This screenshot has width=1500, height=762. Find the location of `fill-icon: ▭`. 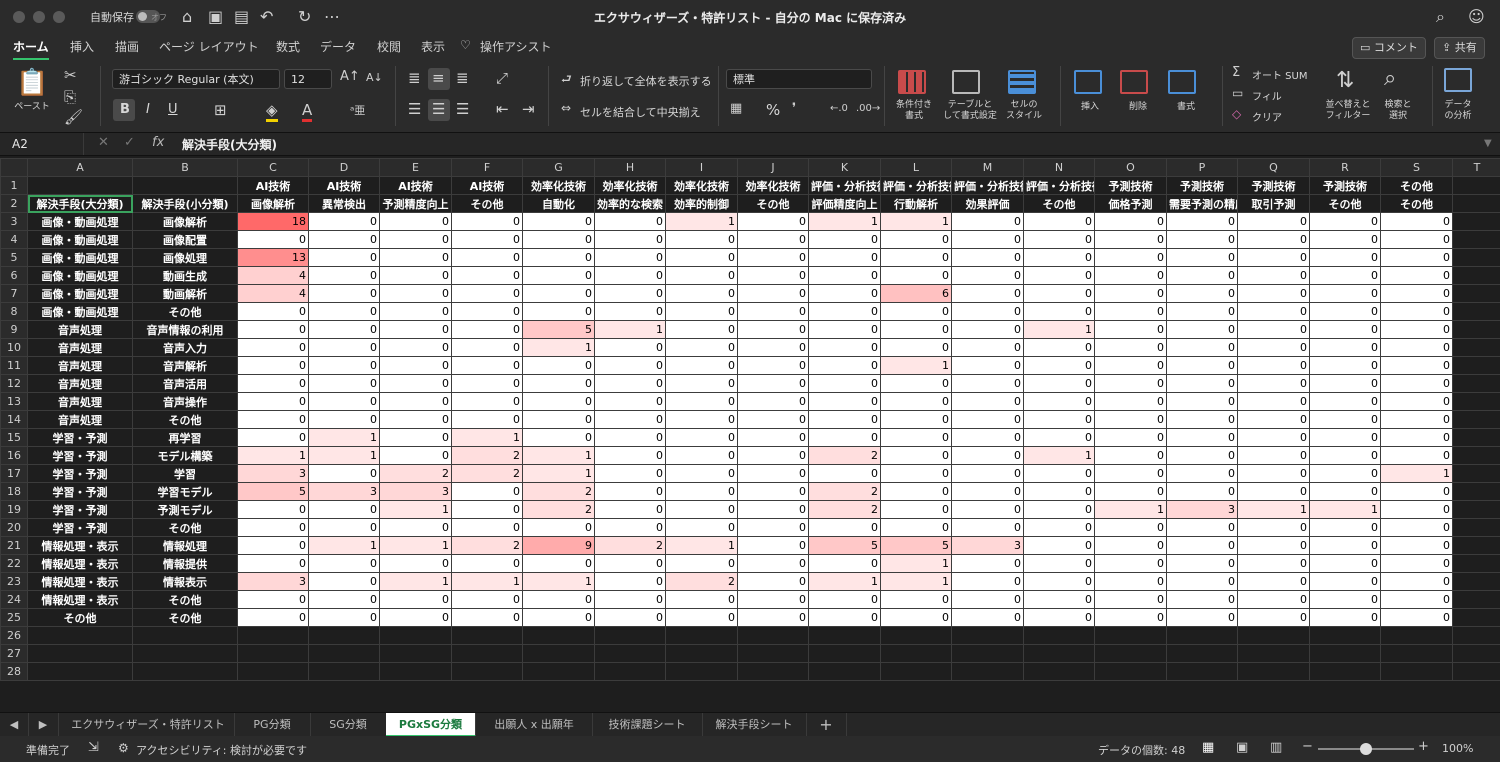

fill-icon: ▭ is located at coordinates (1237, 93).